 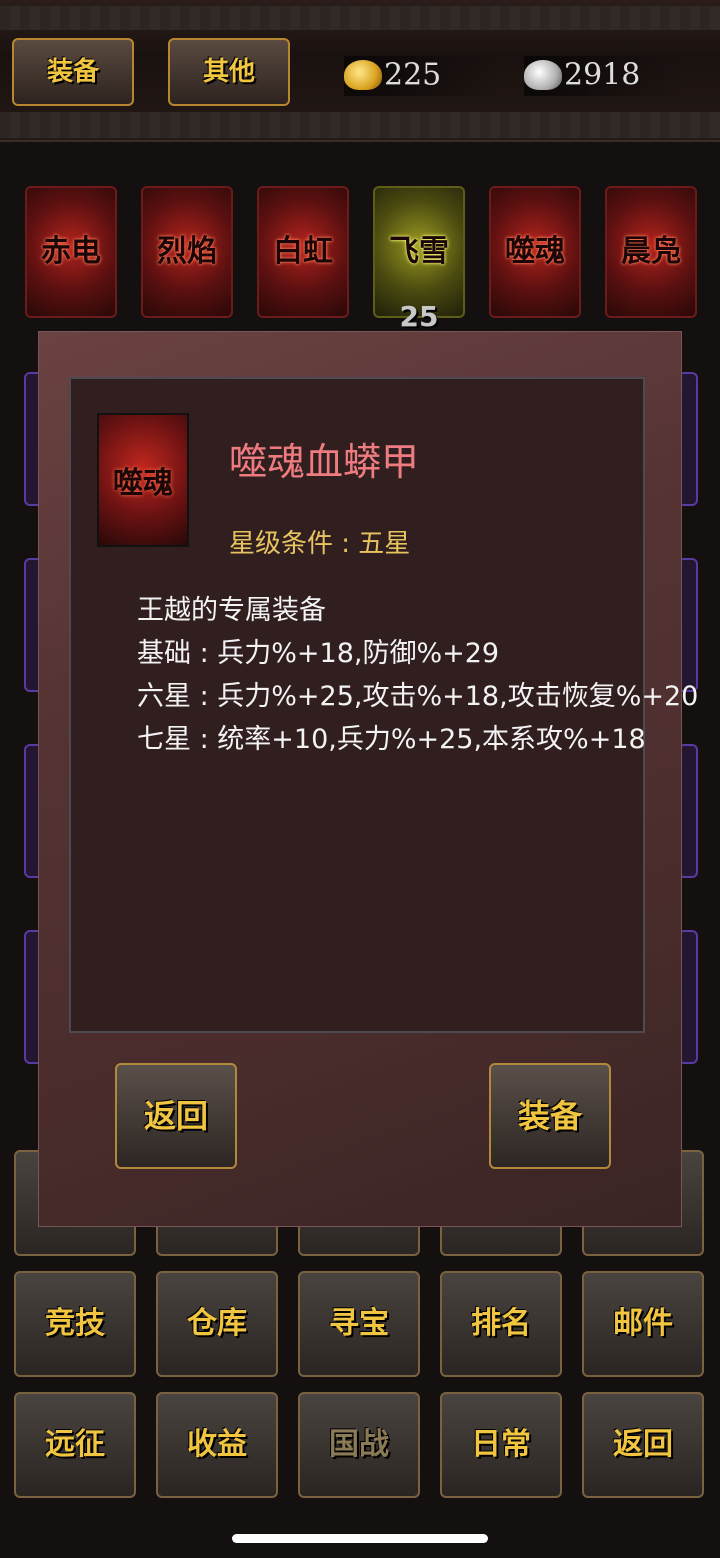 What do you see at coordinates (324, 462) in the screenshot?
I see `item-name: 噬魂血蟒甲` at bounding box center [324, 462].